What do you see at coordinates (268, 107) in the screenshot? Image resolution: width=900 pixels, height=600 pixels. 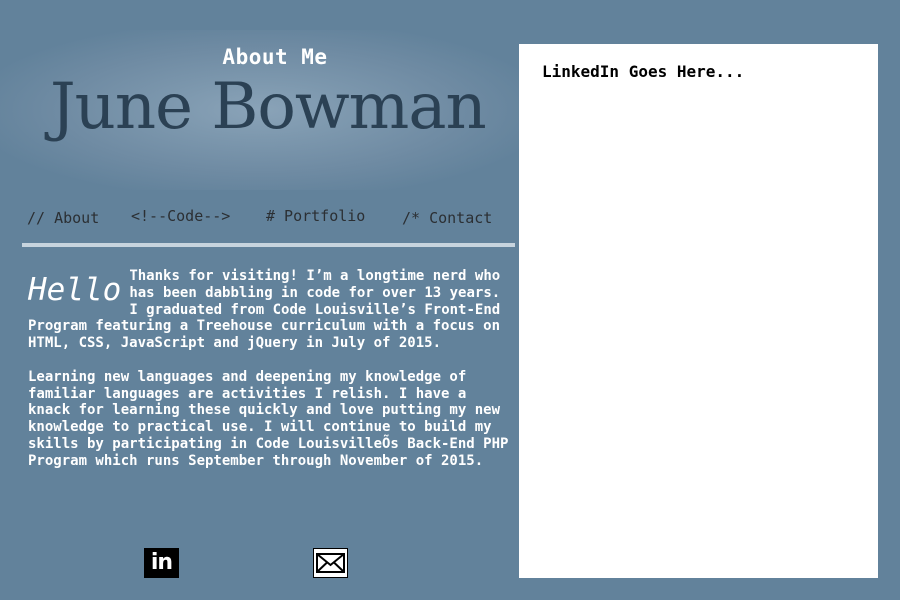 I see `page-title: June Bowman` at bounding box center [268, 107].